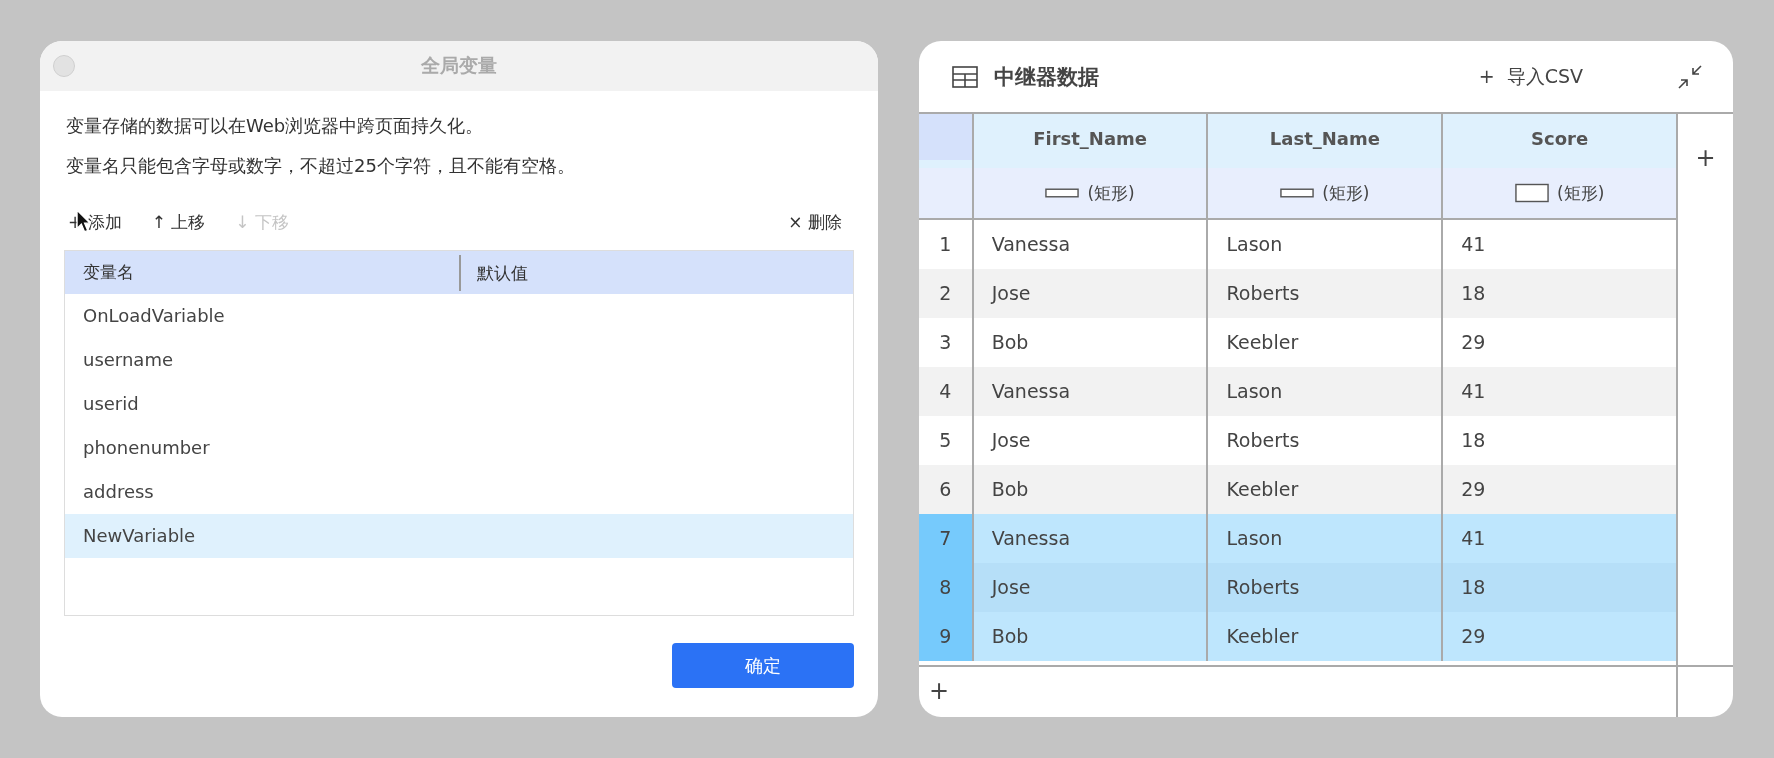 The width and height of the screenshot is (1774, 758). I want to click on window-title: 全局变量, so click(459, 65).